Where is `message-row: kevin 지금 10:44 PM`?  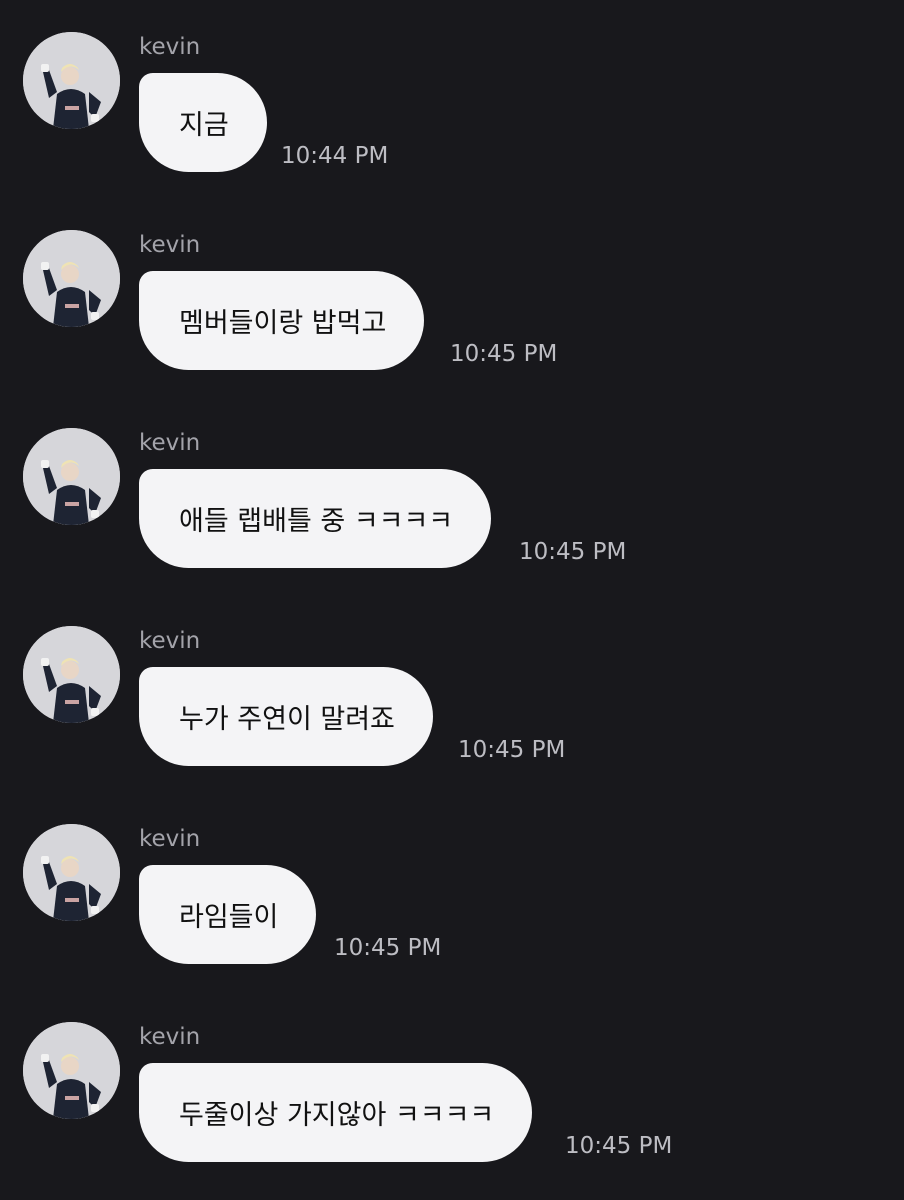 message-row: kevin 지금 10:44 PM is located at coordinates (452, 86).